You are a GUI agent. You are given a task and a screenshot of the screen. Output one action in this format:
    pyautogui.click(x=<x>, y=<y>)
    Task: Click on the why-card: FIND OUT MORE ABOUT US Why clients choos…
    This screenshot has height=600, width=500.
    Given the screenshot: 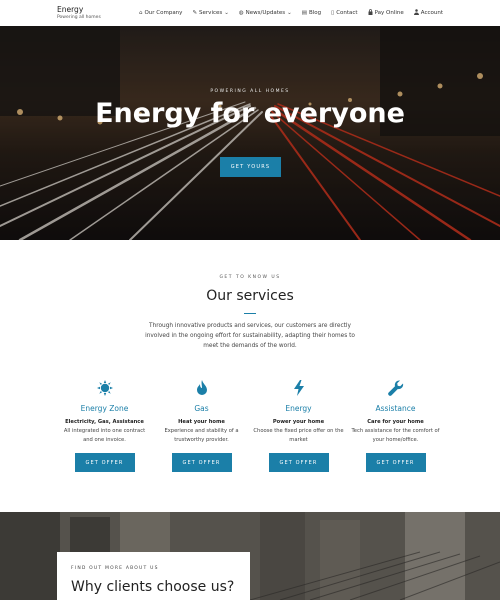 What is the action you would take?
    pyautogui.click(x=153, y=576)
    